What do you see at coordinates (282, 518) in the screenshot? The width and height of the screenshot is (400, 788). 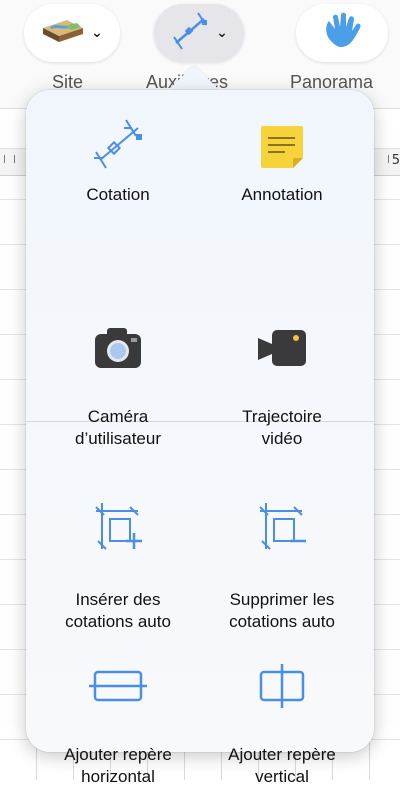 I see `auto-dimension-remove-icon` at bounding box center [282, 518].